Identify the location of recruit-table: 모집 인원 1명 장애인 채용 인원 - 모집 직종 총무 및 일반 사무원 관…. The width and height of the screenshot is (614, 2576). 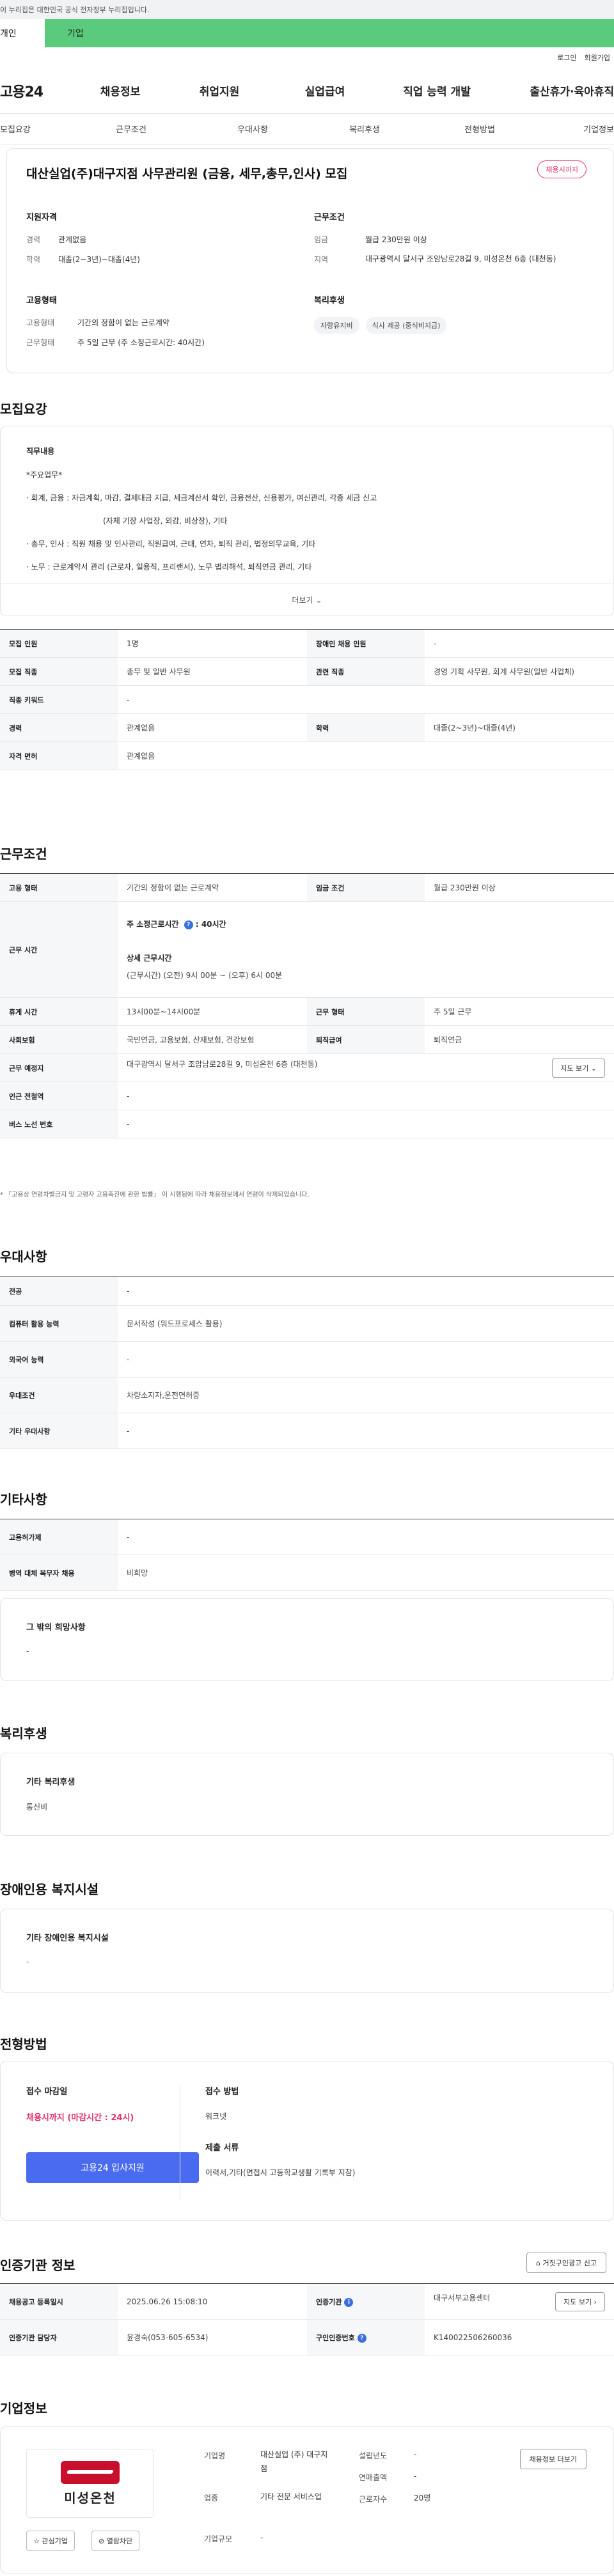
(307, 699).